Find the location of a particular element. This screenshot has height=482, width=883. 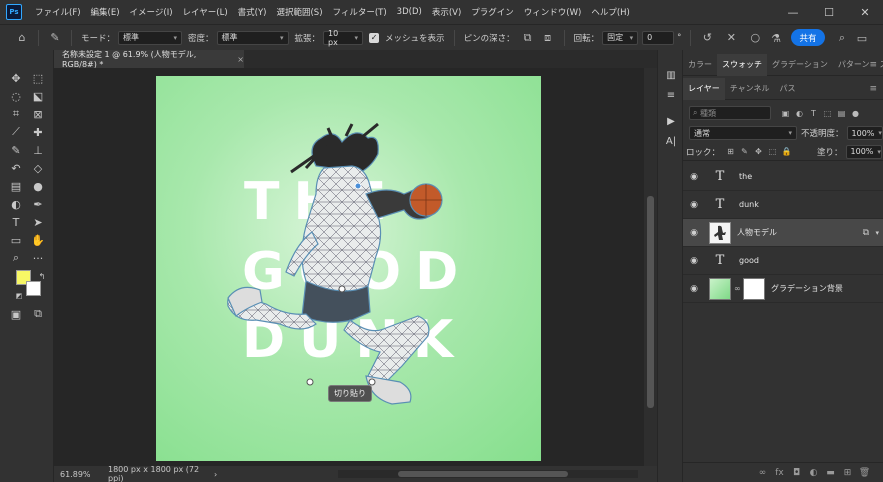

menu-edit: 編集(E) is located at coordinates (105, 12).